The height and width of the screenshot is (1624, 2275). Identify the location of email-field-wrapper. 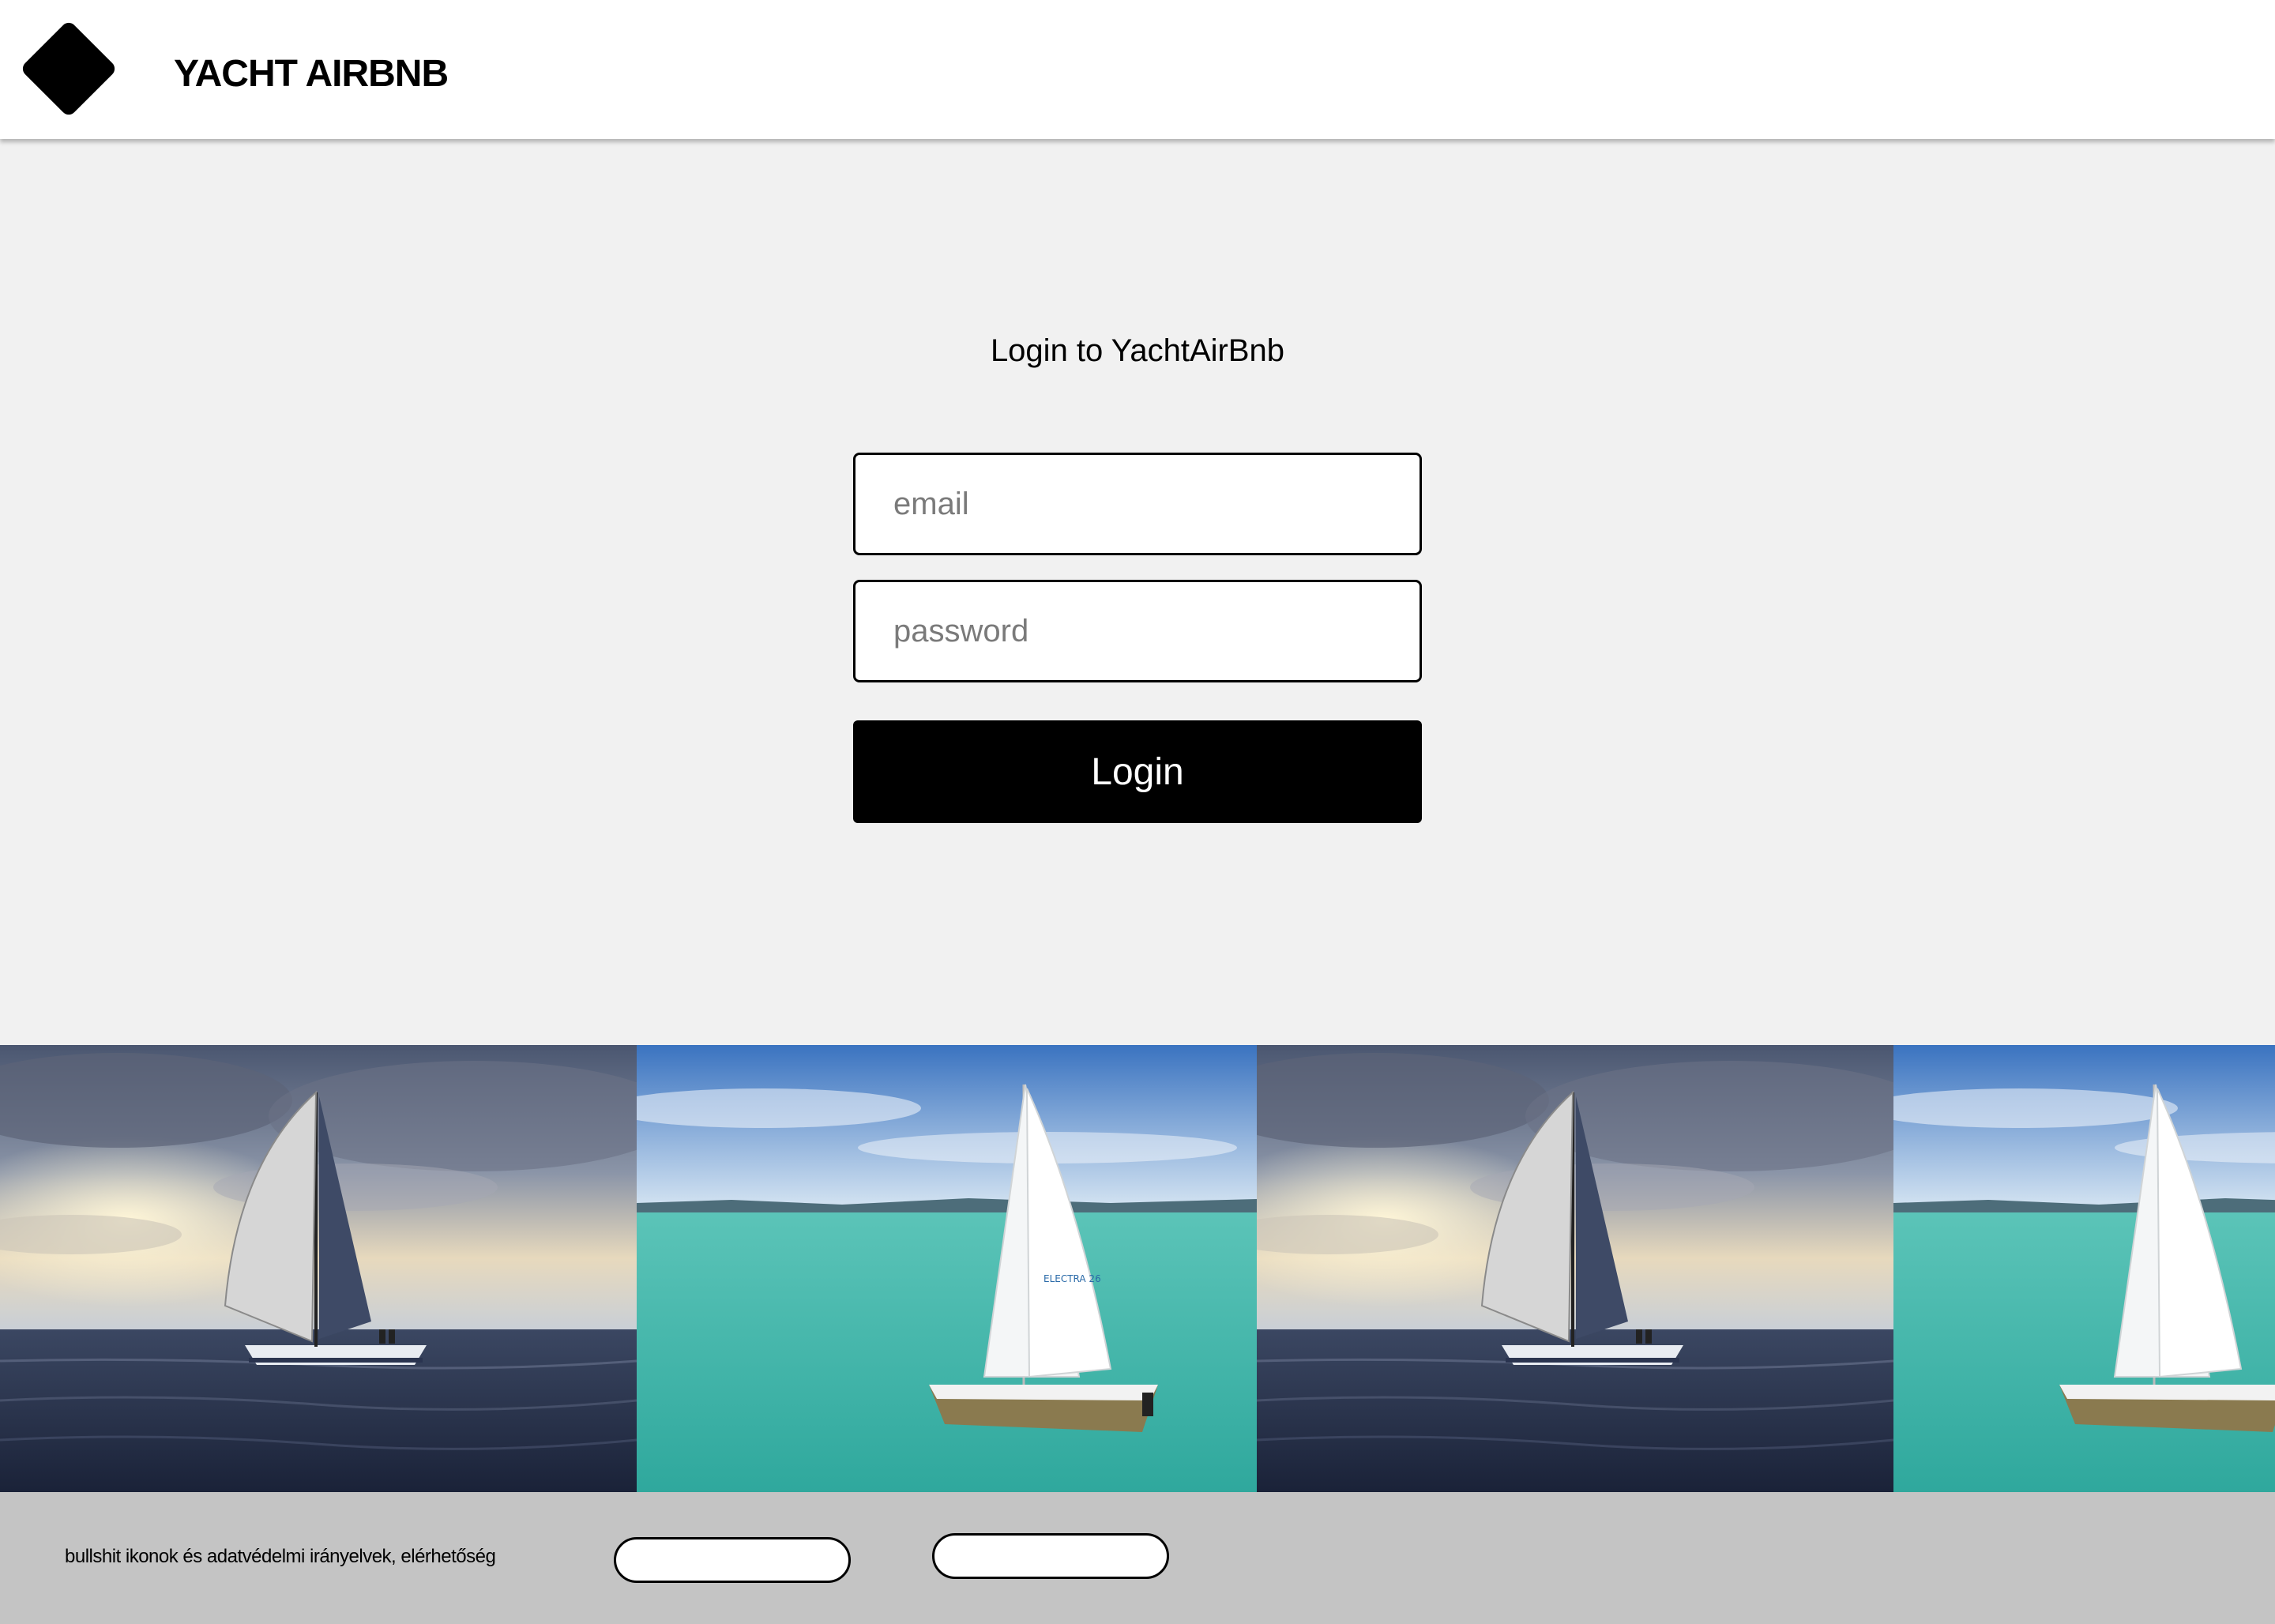
(1137, 504).